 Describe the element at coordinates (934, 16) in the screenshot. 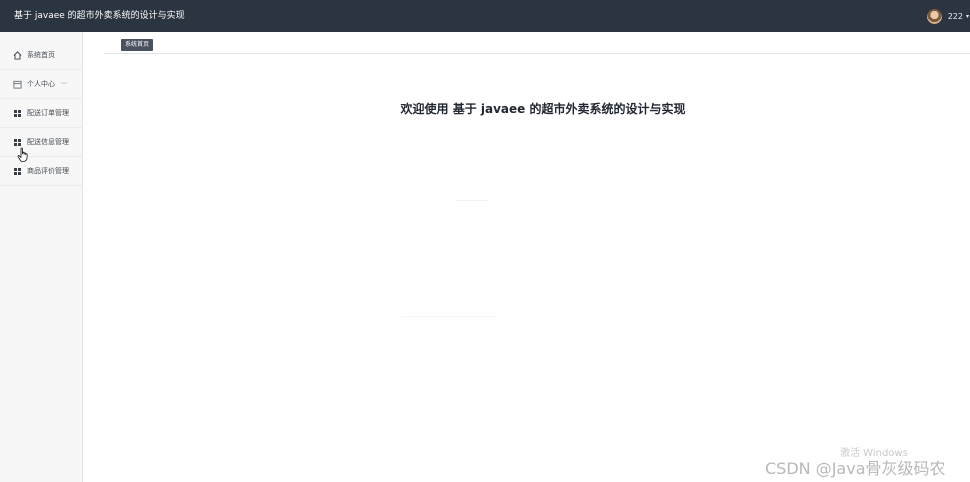

I see `avatar` at that location.